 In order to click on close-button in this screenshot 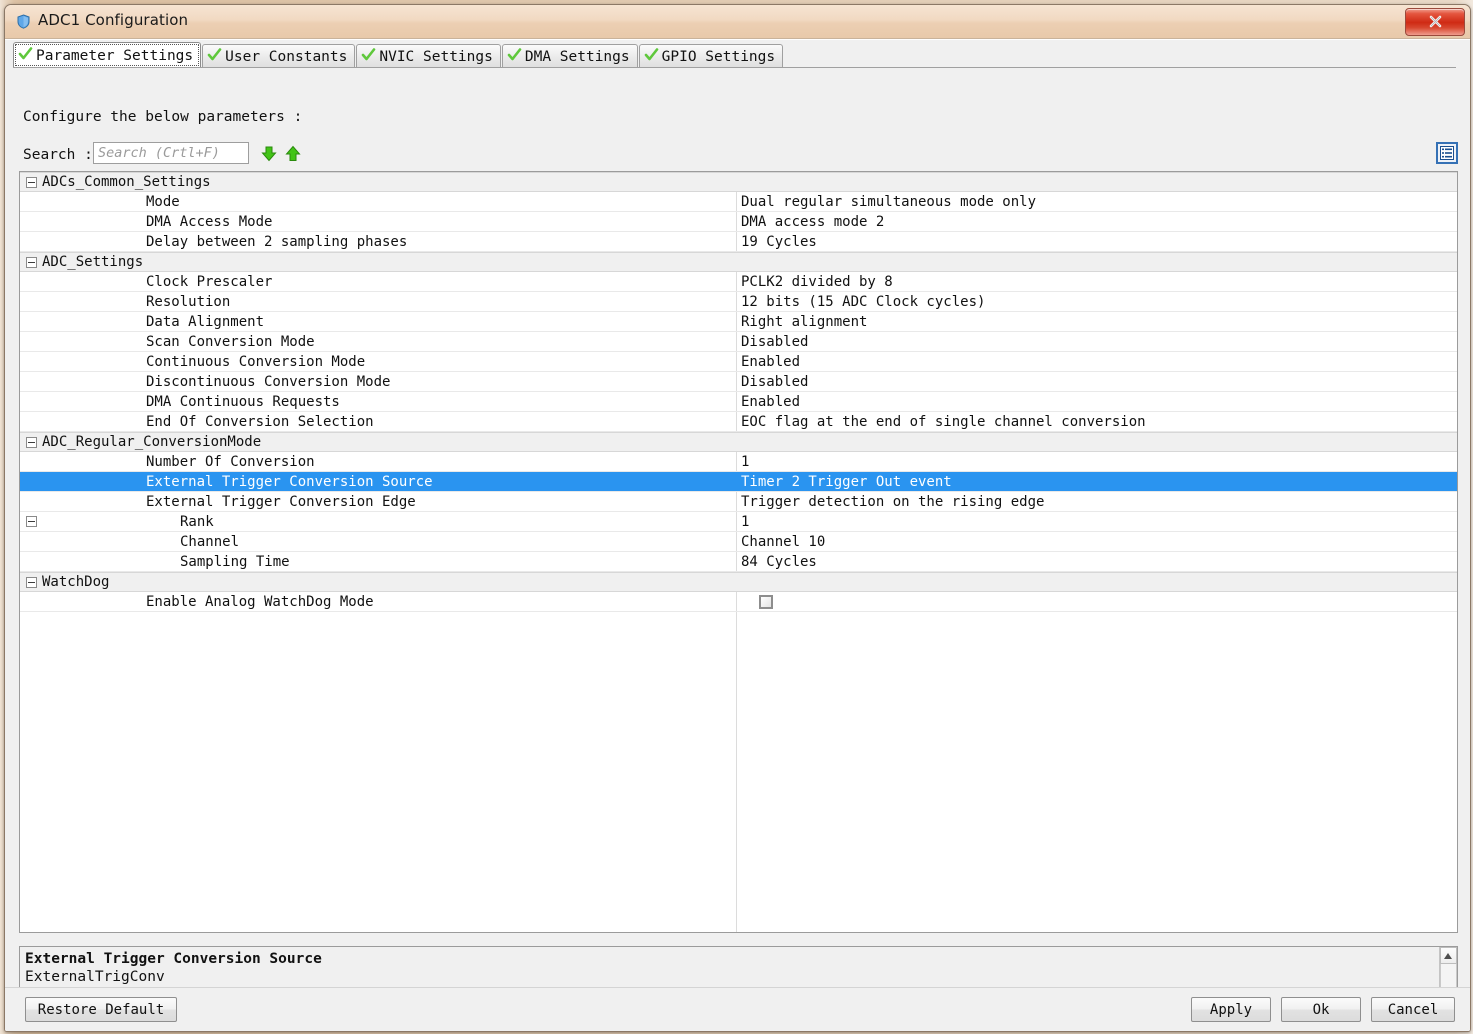, I will do `click(1435, 22)`.